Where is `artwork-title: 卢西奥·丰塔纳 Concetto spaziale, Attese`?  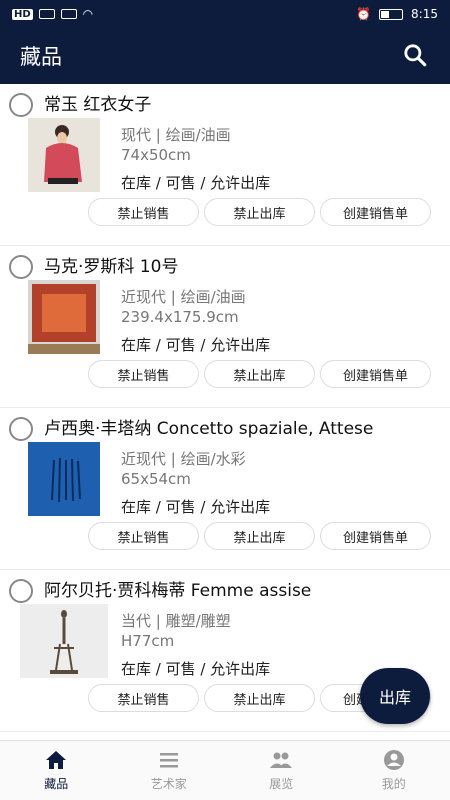
artwork-title: 卢西奥·丰塔纳 Concetto spaziale, Attese is located at coordinates (209, 429).